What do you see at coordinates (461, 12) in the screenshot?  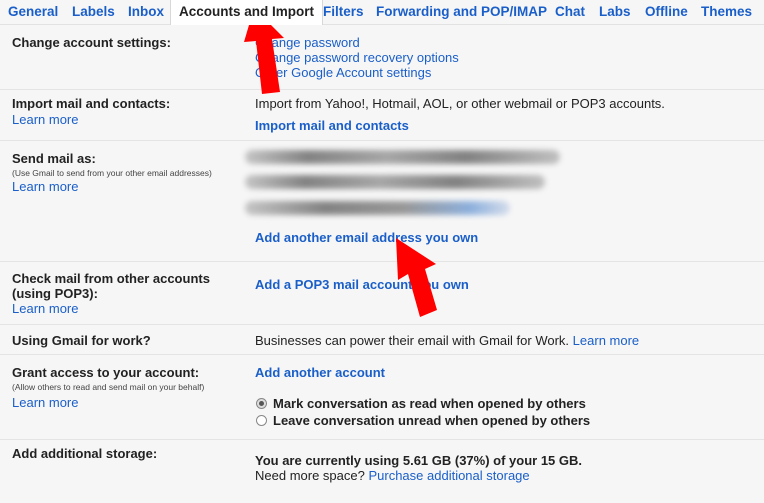 I see `tab-forwarding-pop-imap: Forwarding and POP/IMAP` at bounding box center [461, 12].